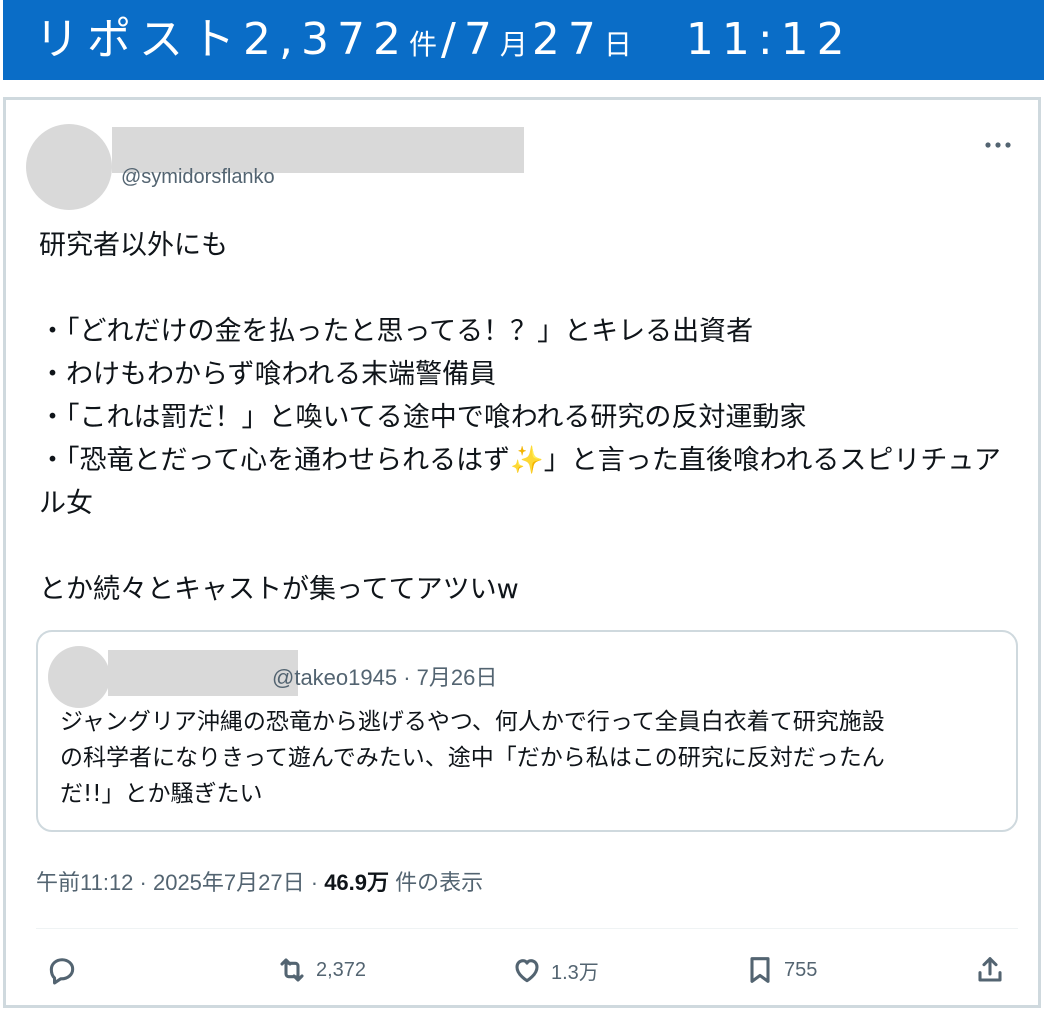 The height and width of the screenshot is (1013, 1047). I want to click on post-body-line: 研究者以外にも, so click(133, 245).